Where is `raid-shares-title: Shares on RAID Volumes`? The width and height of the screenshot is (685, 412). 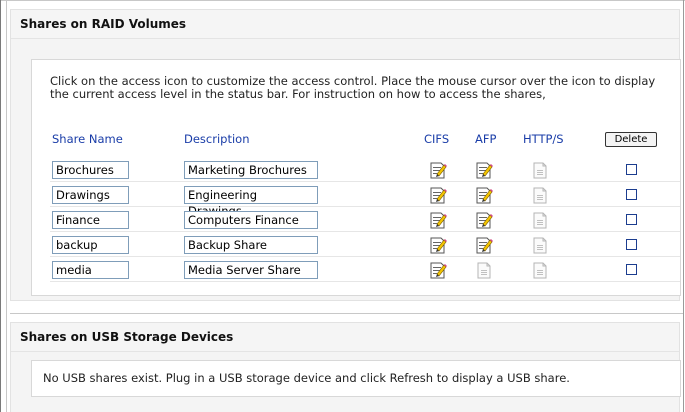 raid-shares-title: Shares on RAID Volumes is located at coordinates (345, 24).